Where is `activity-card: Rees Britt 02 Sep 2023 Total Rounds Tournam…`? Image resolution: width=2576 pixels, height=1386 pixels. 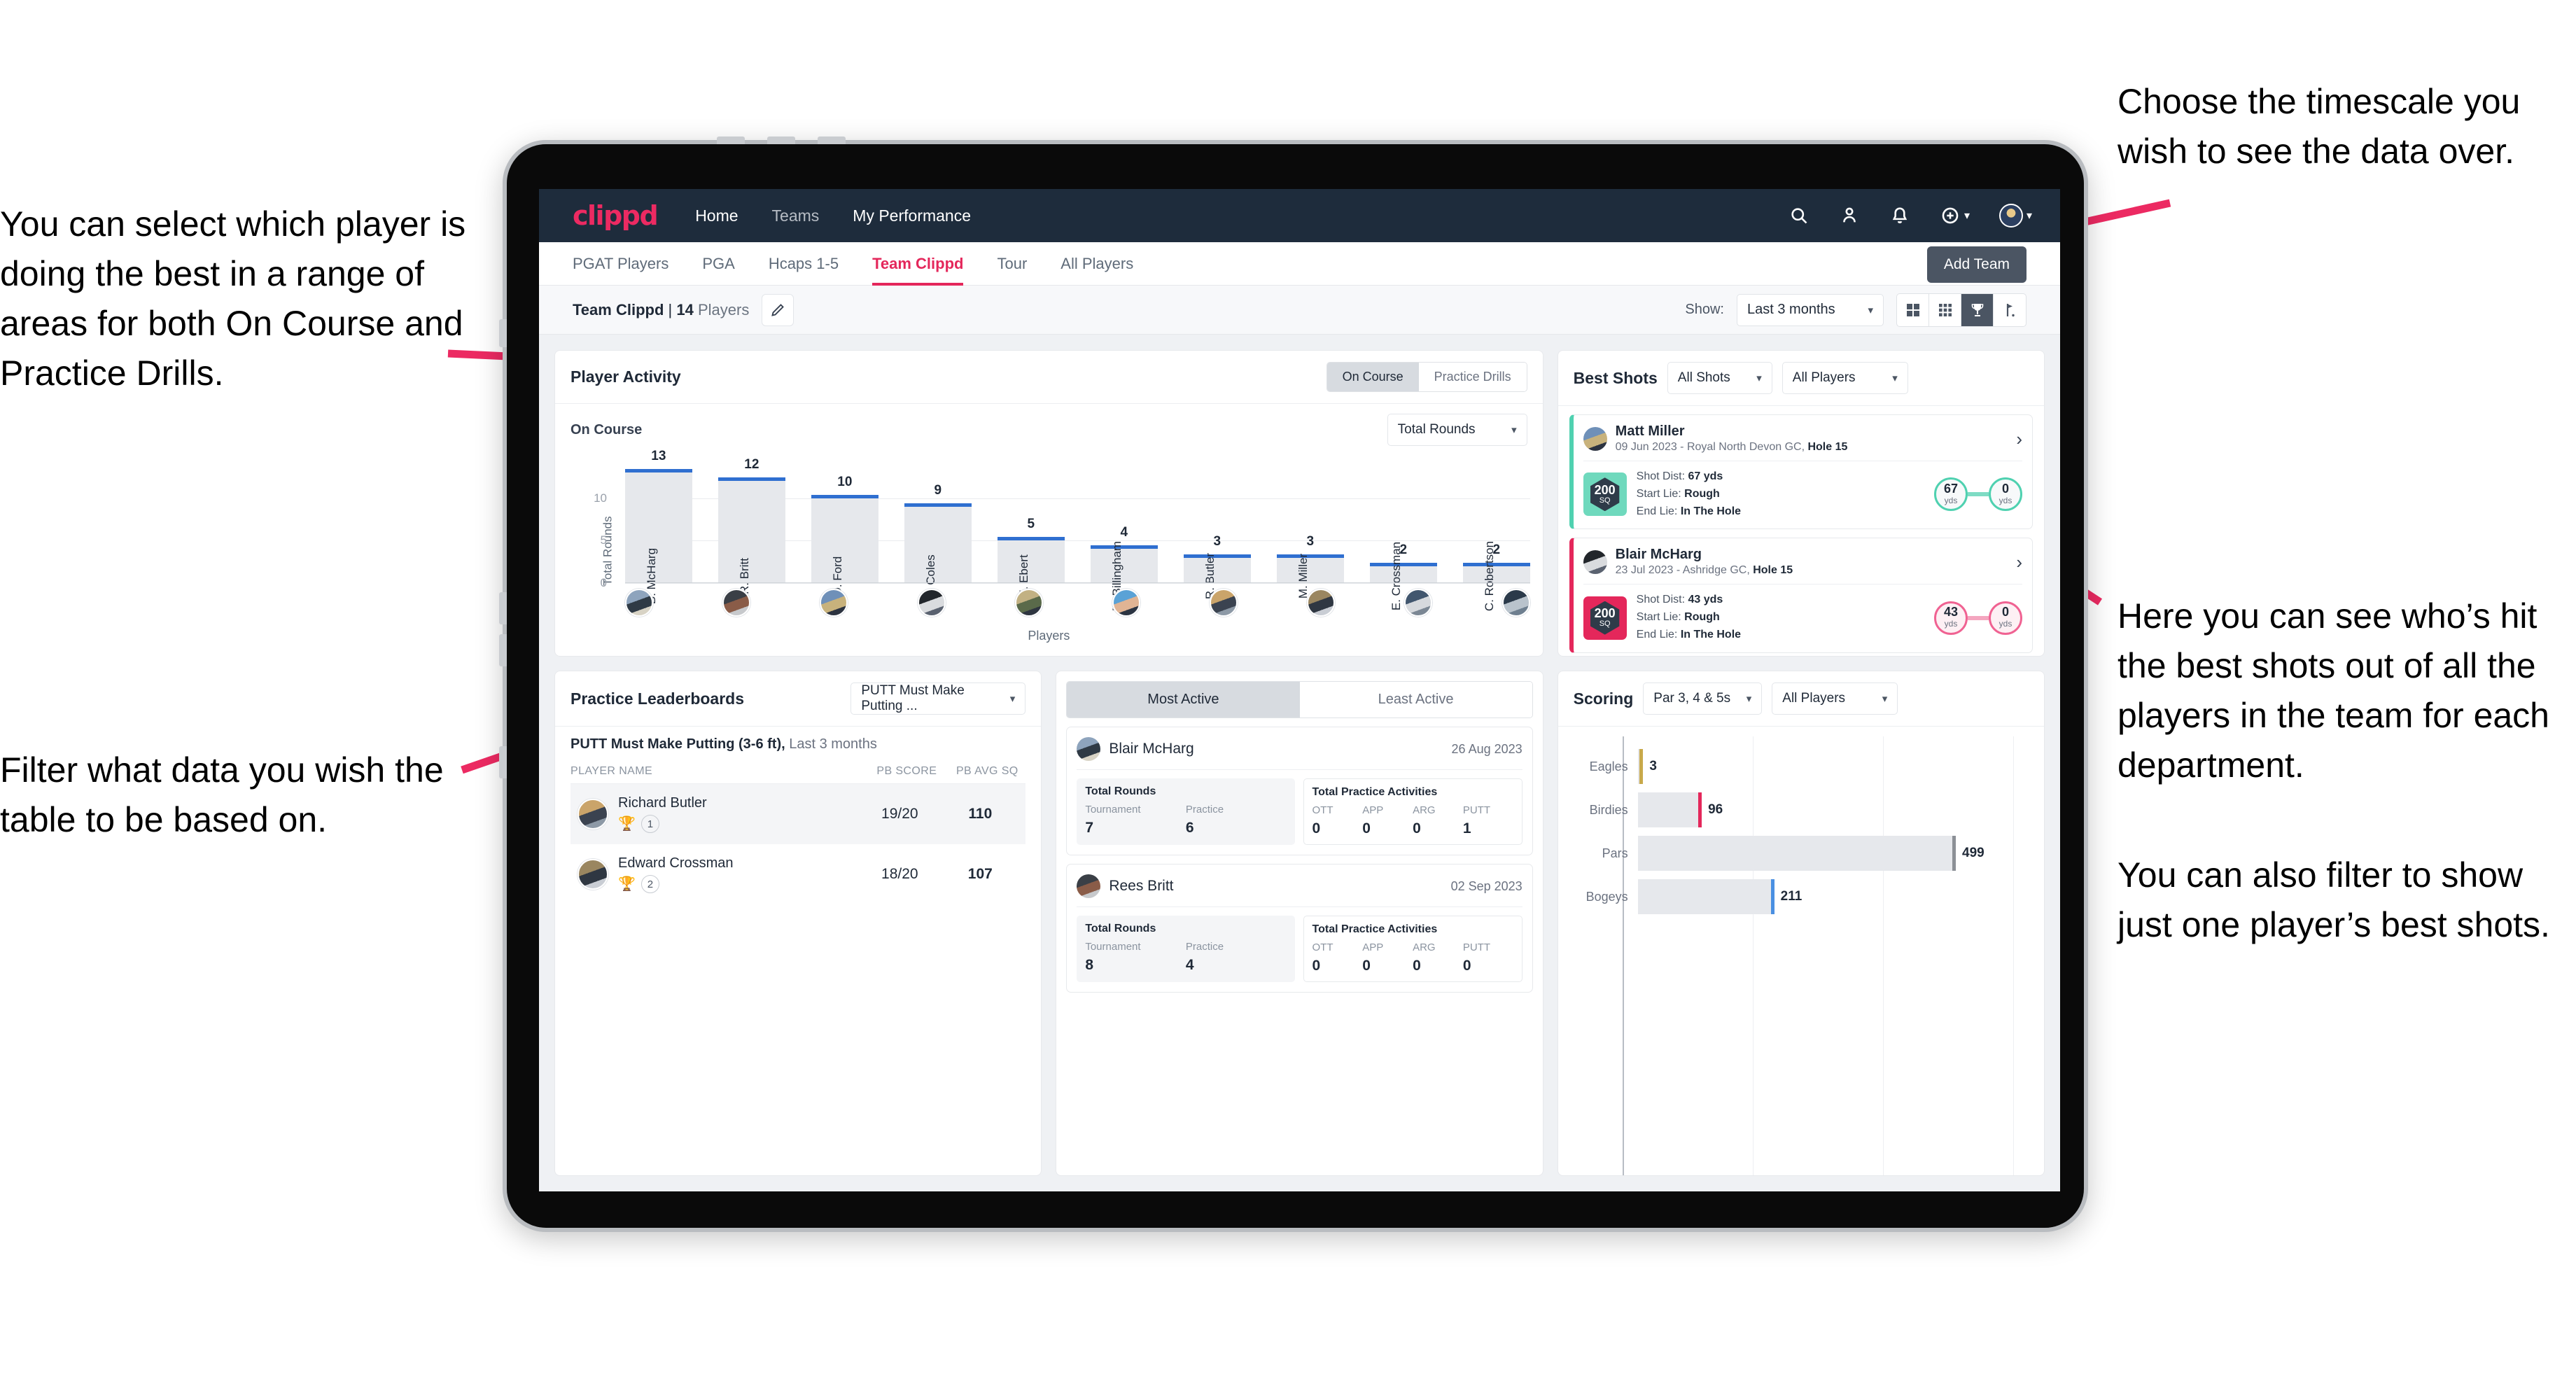 activity-card: Rees Britt 02 Sep 2023 Total Rounds Tournam… is located at coordinates (1299, 928).